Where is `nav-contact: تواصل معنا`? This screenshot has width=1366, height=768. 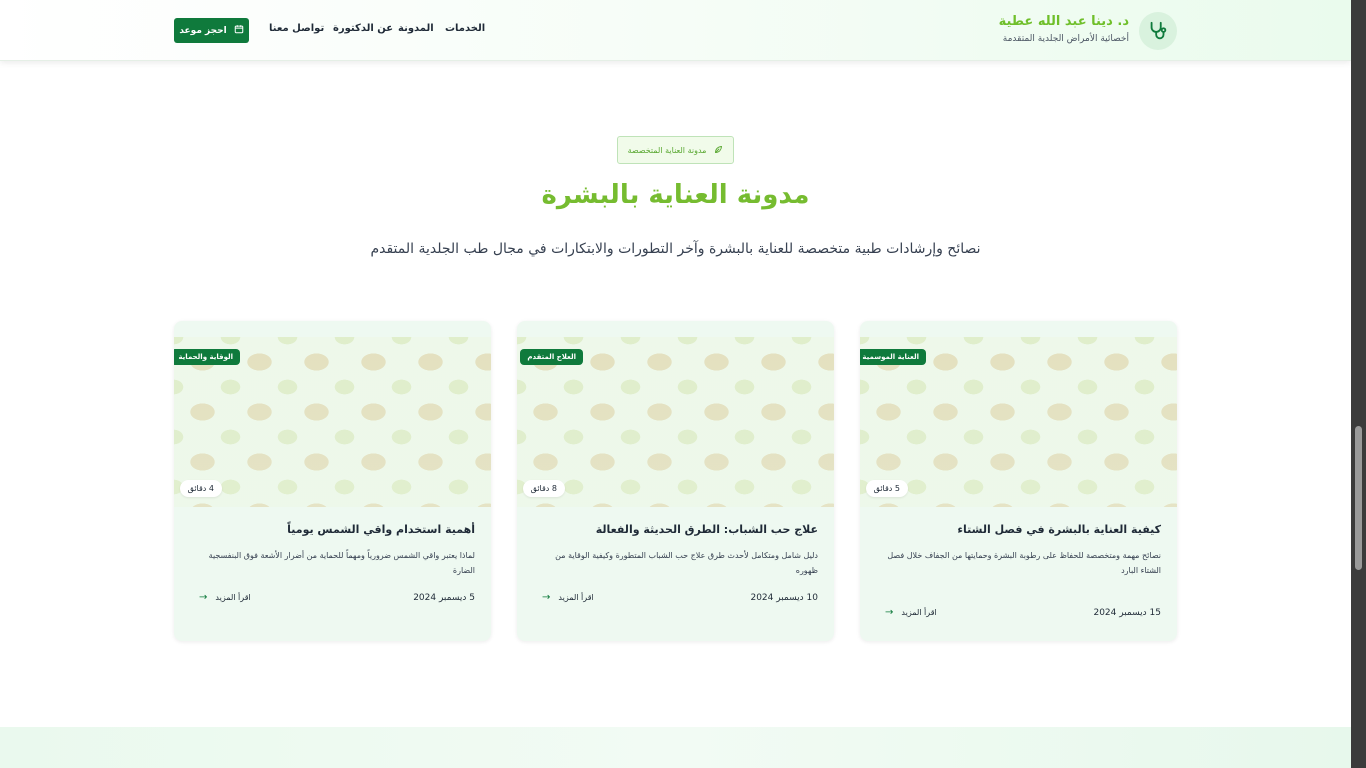 nav-contact: تواصل معنا is located at coordinates (296, 28).